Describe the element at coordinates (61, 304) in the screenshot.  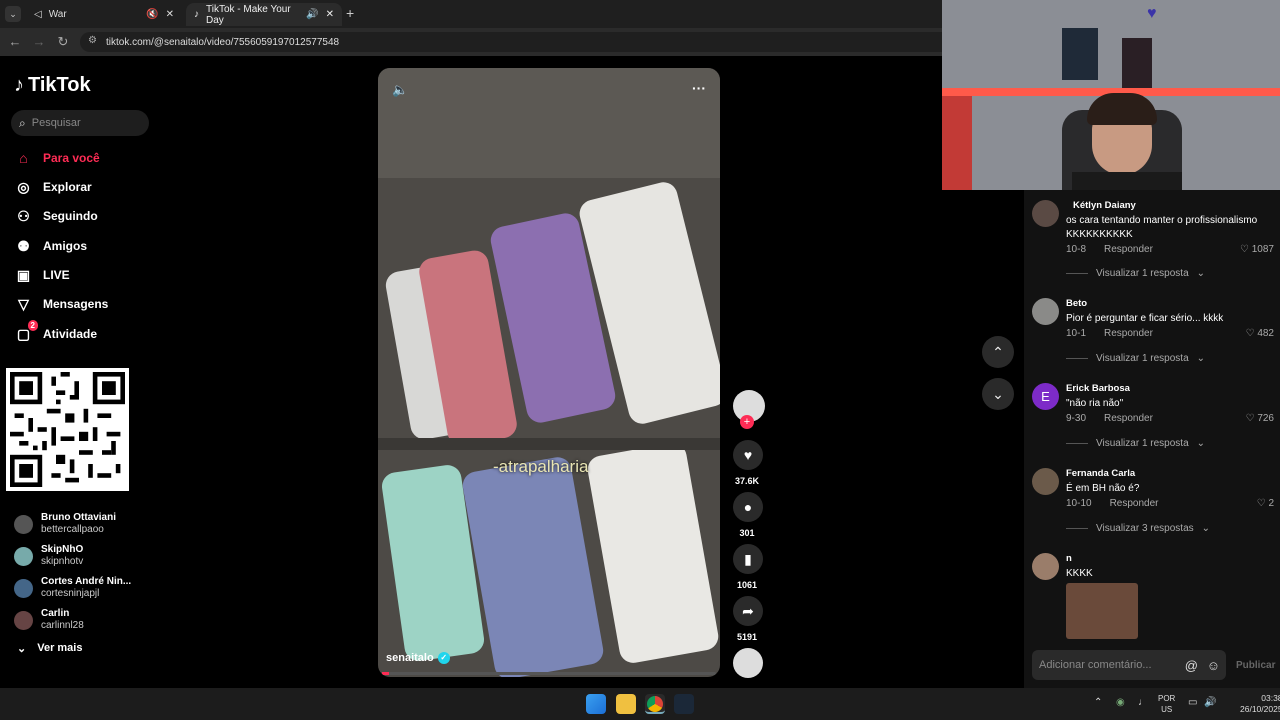
I see `sidebar-item-mensagens: ▽ Mensagens` at that location.